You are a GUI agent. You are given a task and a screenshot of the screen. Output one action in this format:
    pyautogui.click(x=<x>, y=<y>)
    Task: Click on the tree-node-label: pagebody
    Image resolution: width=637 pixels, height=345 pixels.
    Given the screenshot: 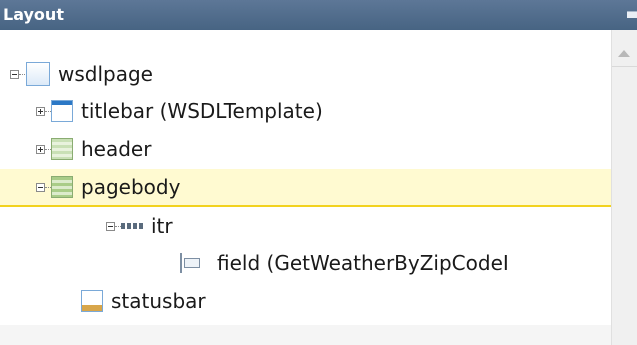 What is the action you would take?
    pyautogui.click(x=131, y=187)
    